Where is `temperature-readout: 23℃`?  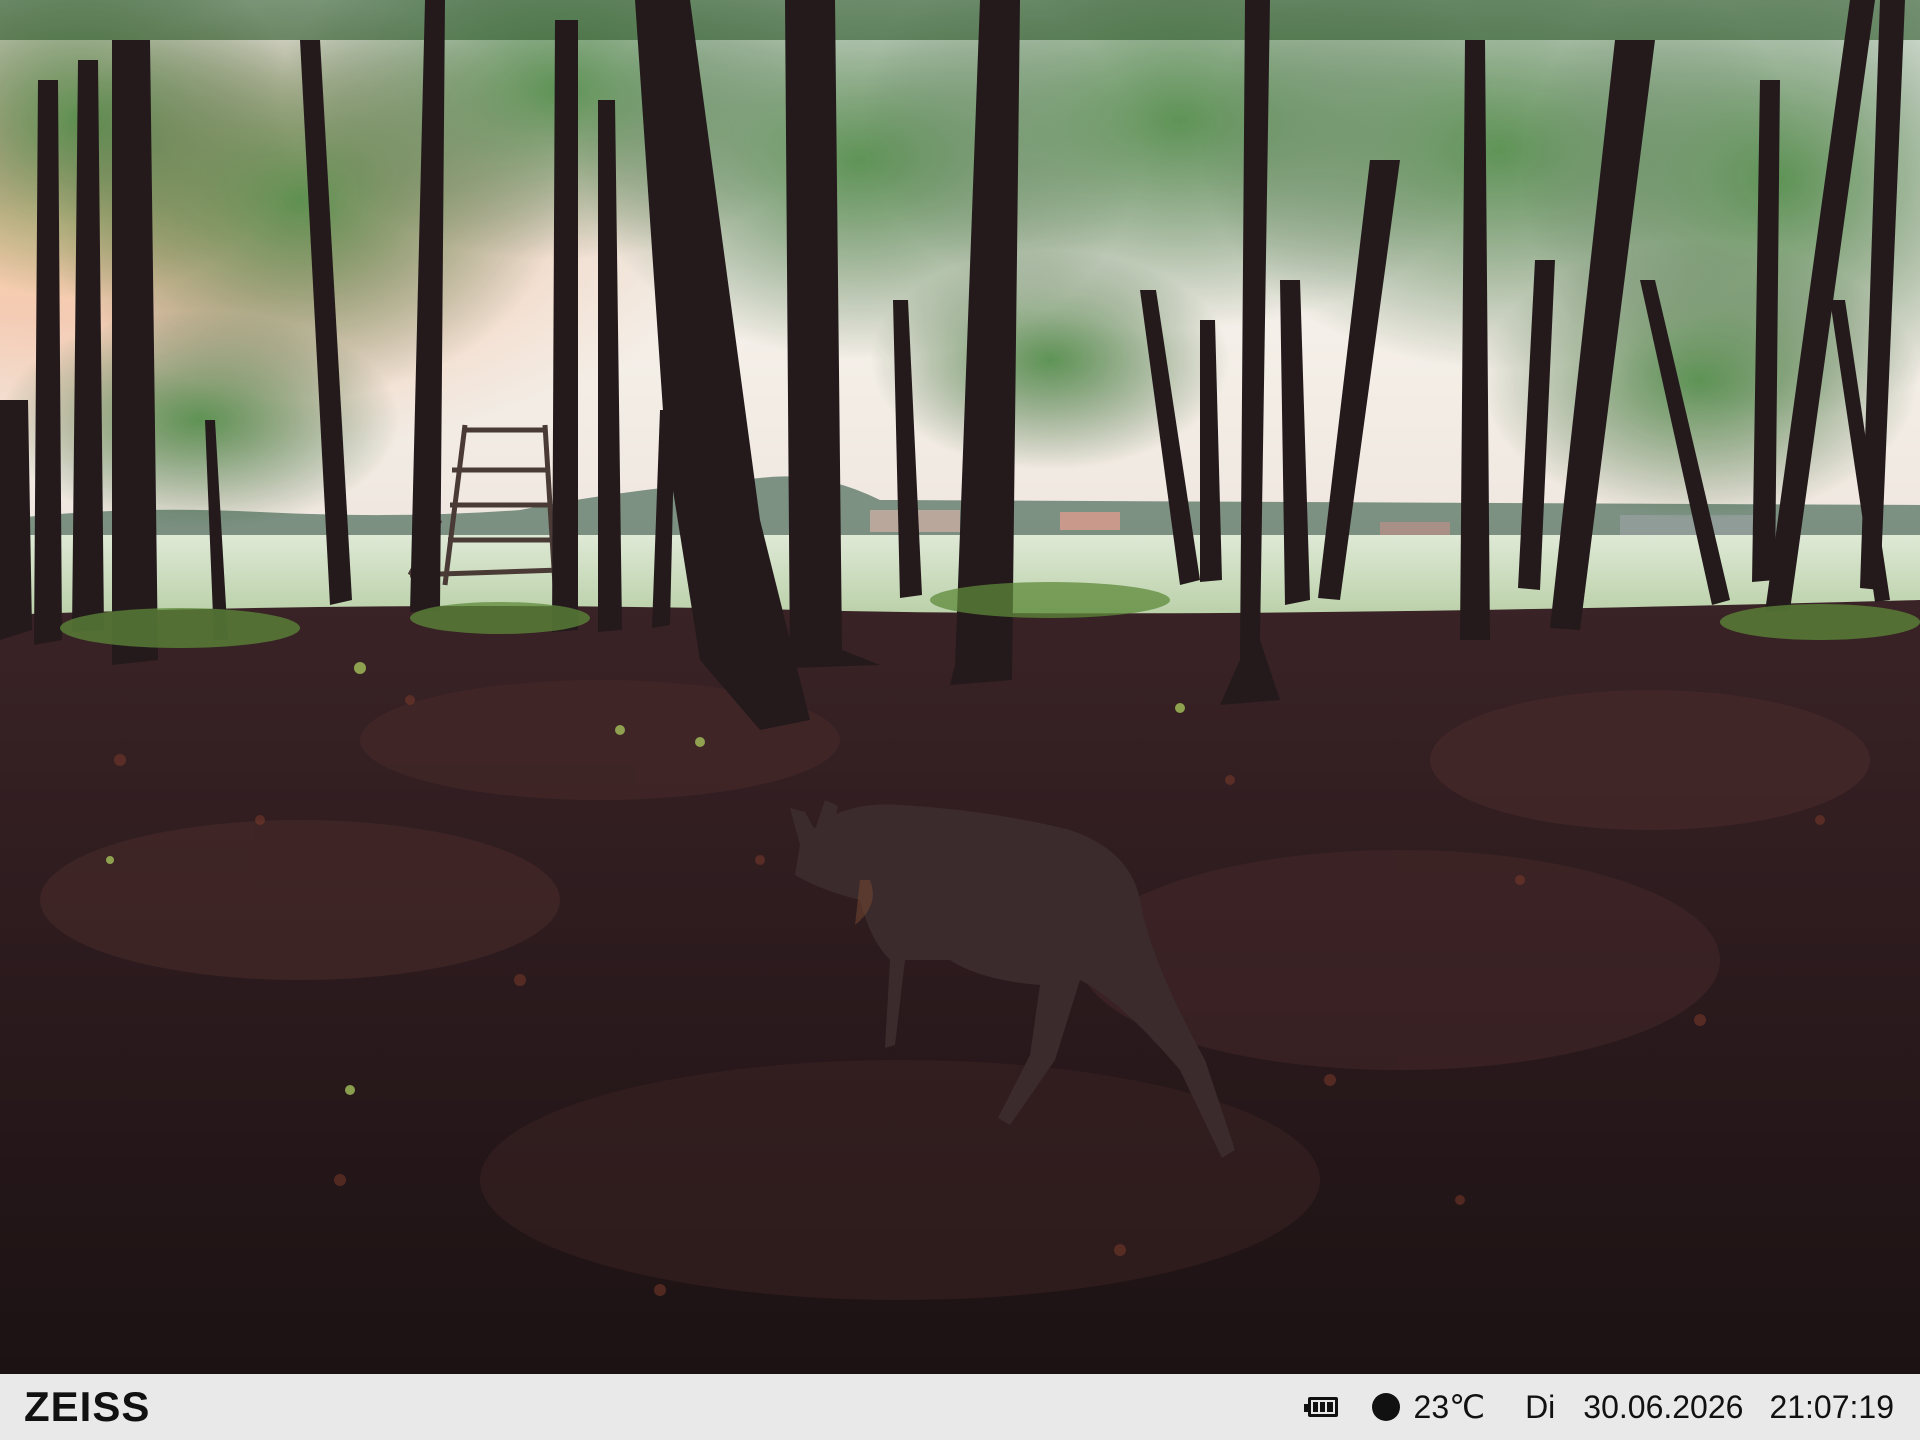
temperature-readout: 23℃ is located at coordinates (1449, 1407).